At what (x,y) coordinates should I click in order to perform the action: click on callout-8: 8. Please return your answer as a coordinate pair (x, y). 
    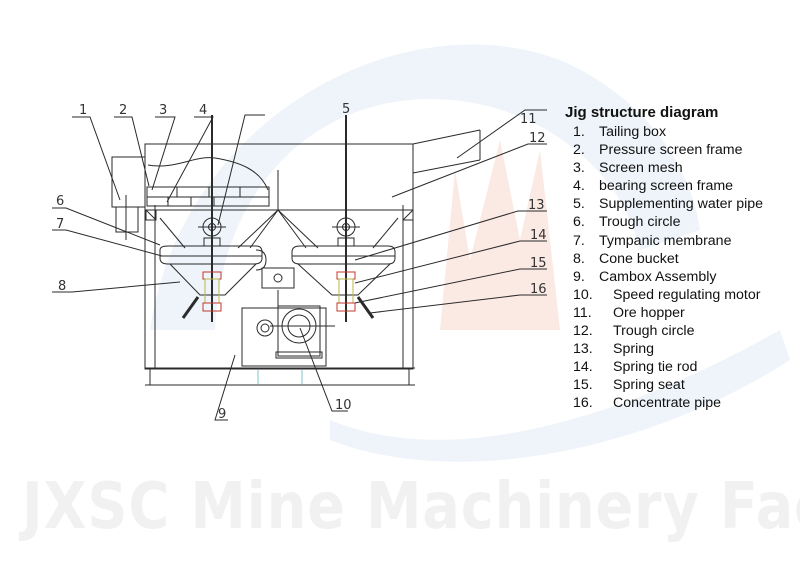
    Looking at the image, I should click on (62, 286).